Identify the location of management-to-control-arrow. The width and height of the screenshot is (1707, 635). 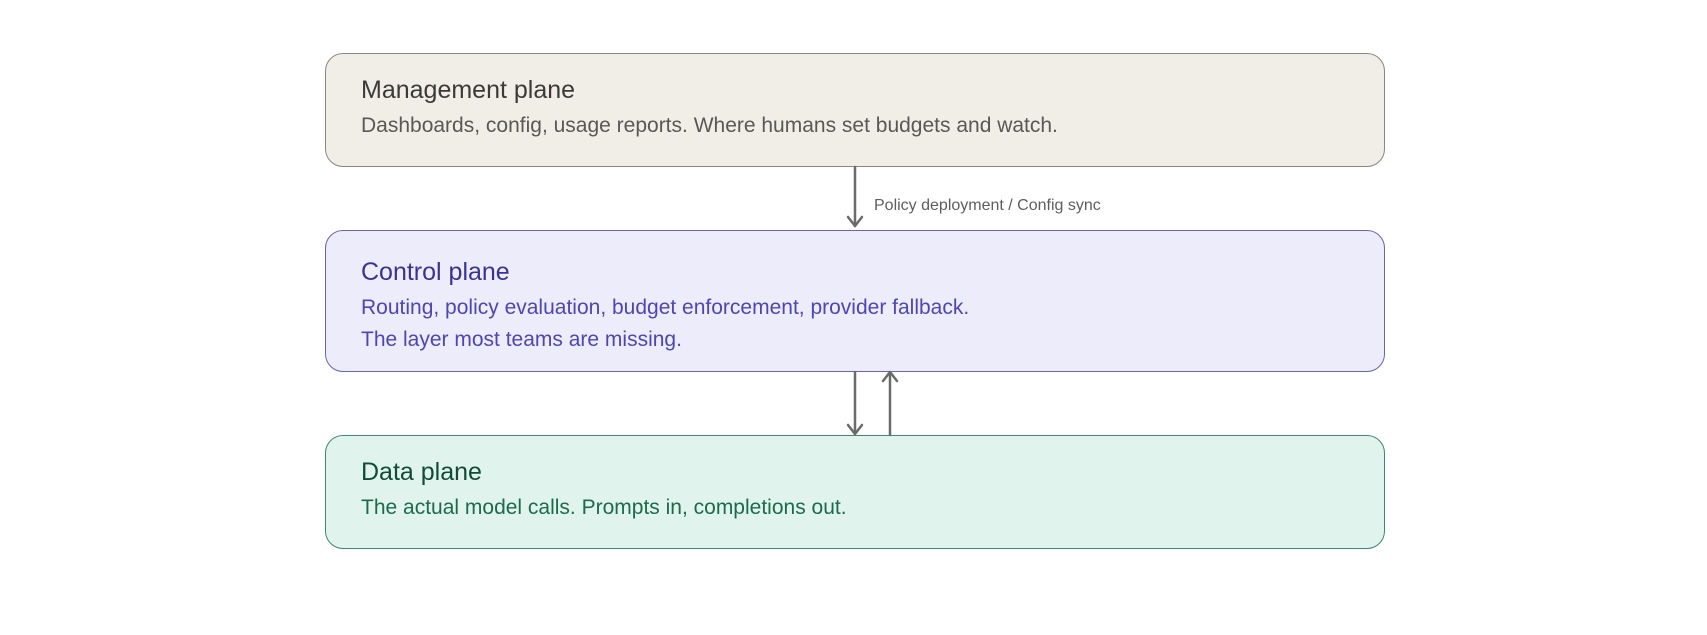
(855, 196).